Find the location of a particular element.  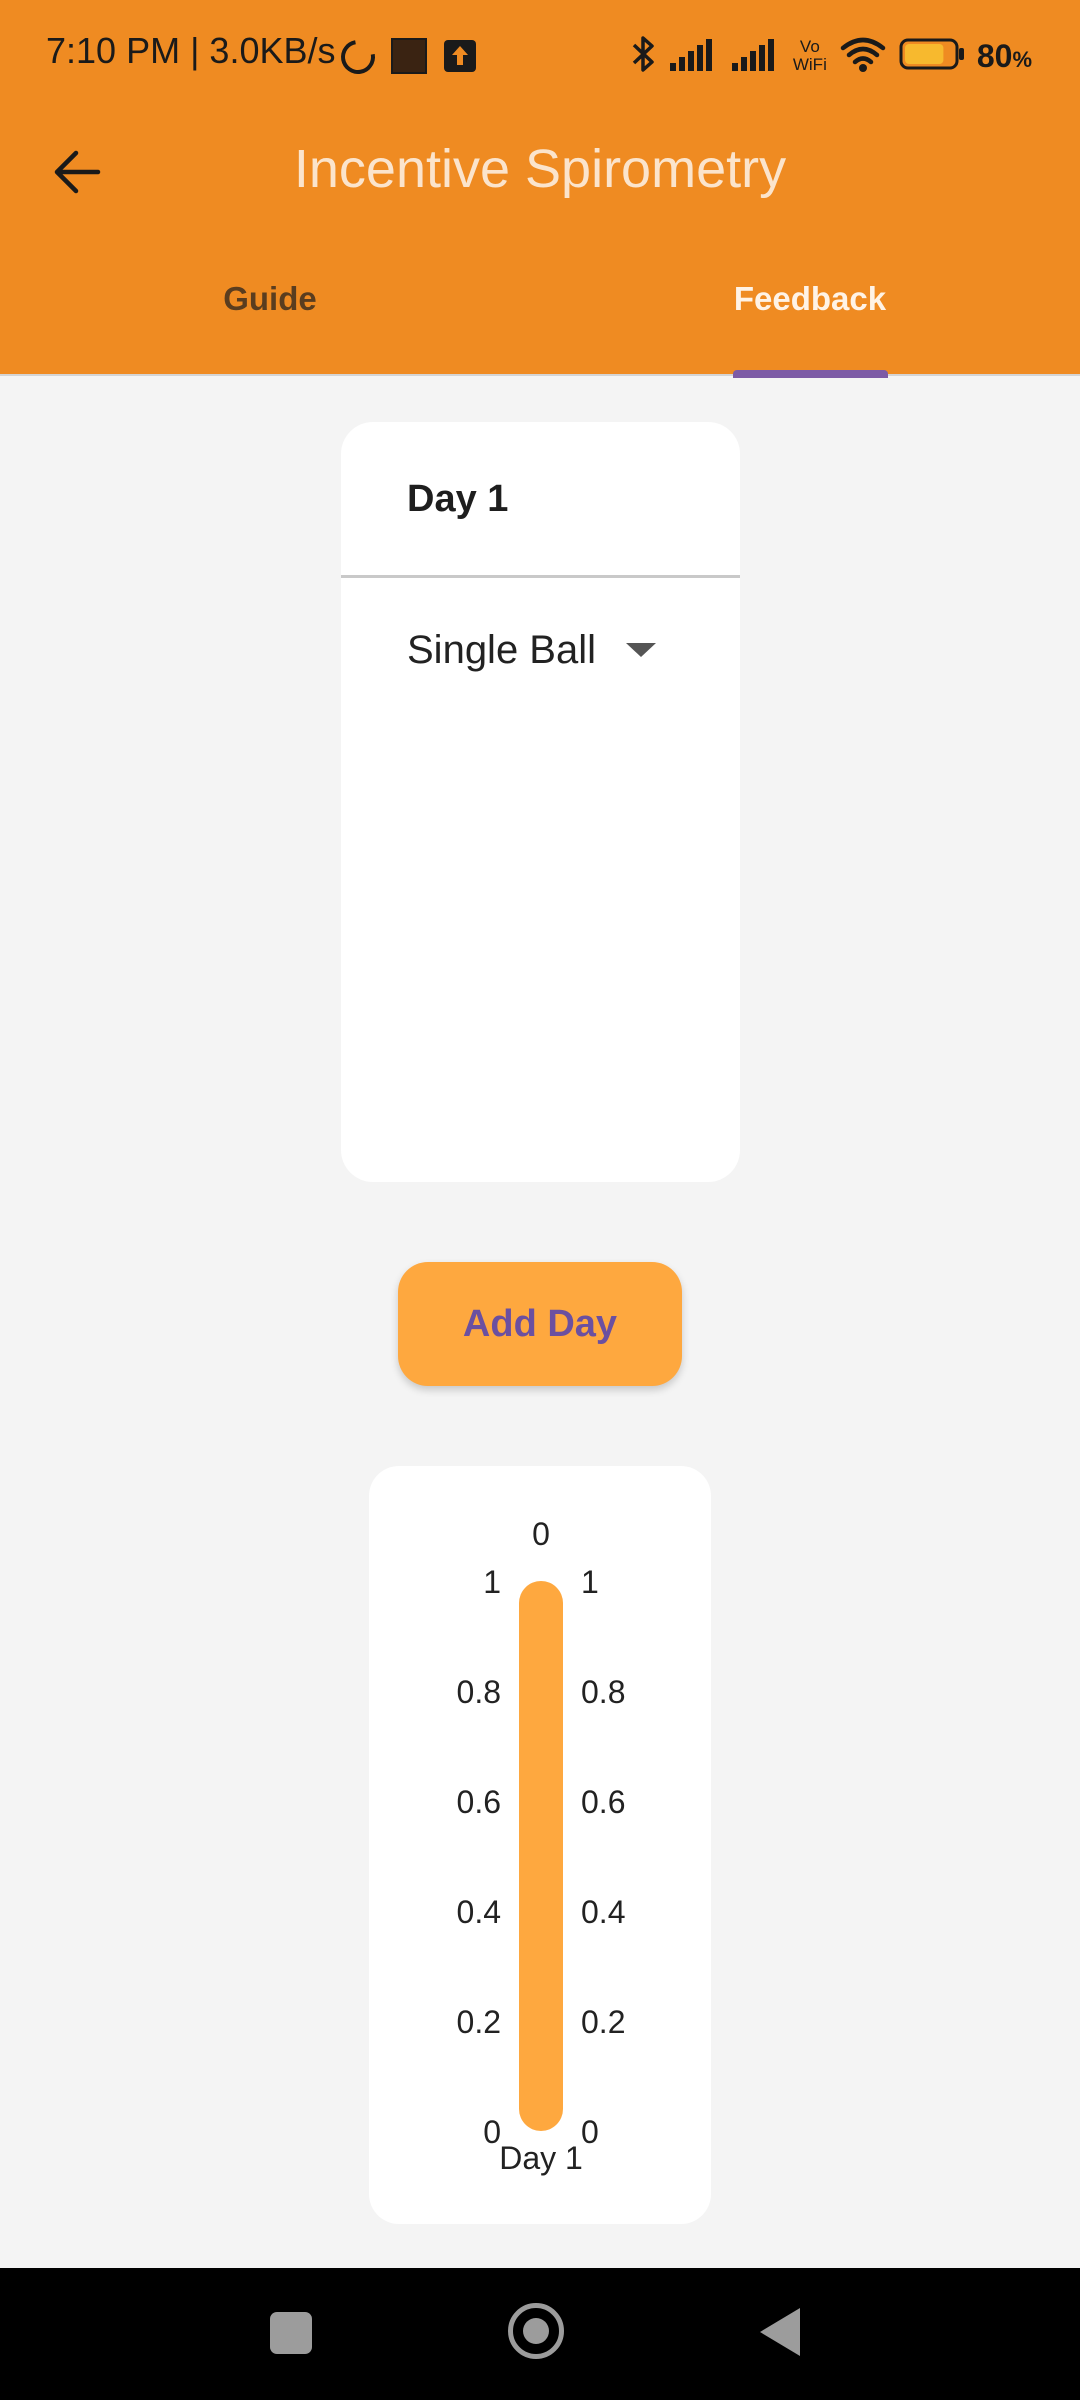

tab-guide: Guide is located at coordinates (270, 328).